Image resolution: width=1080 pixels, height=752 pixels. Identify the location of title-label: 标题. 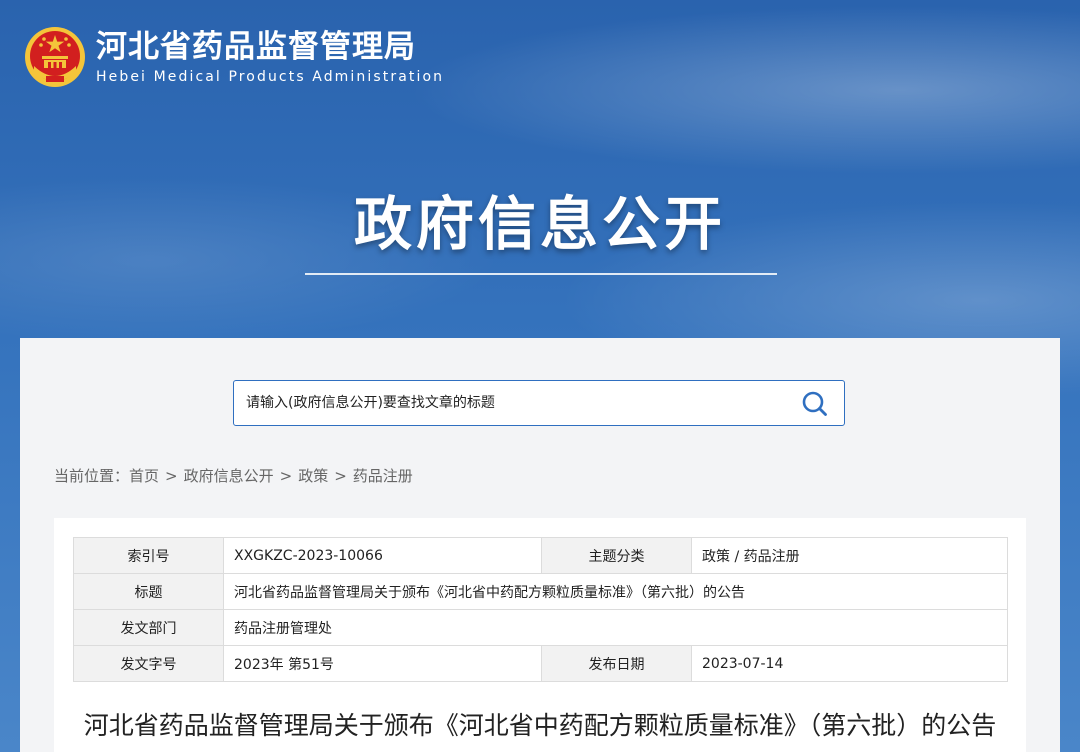
(148, 591).